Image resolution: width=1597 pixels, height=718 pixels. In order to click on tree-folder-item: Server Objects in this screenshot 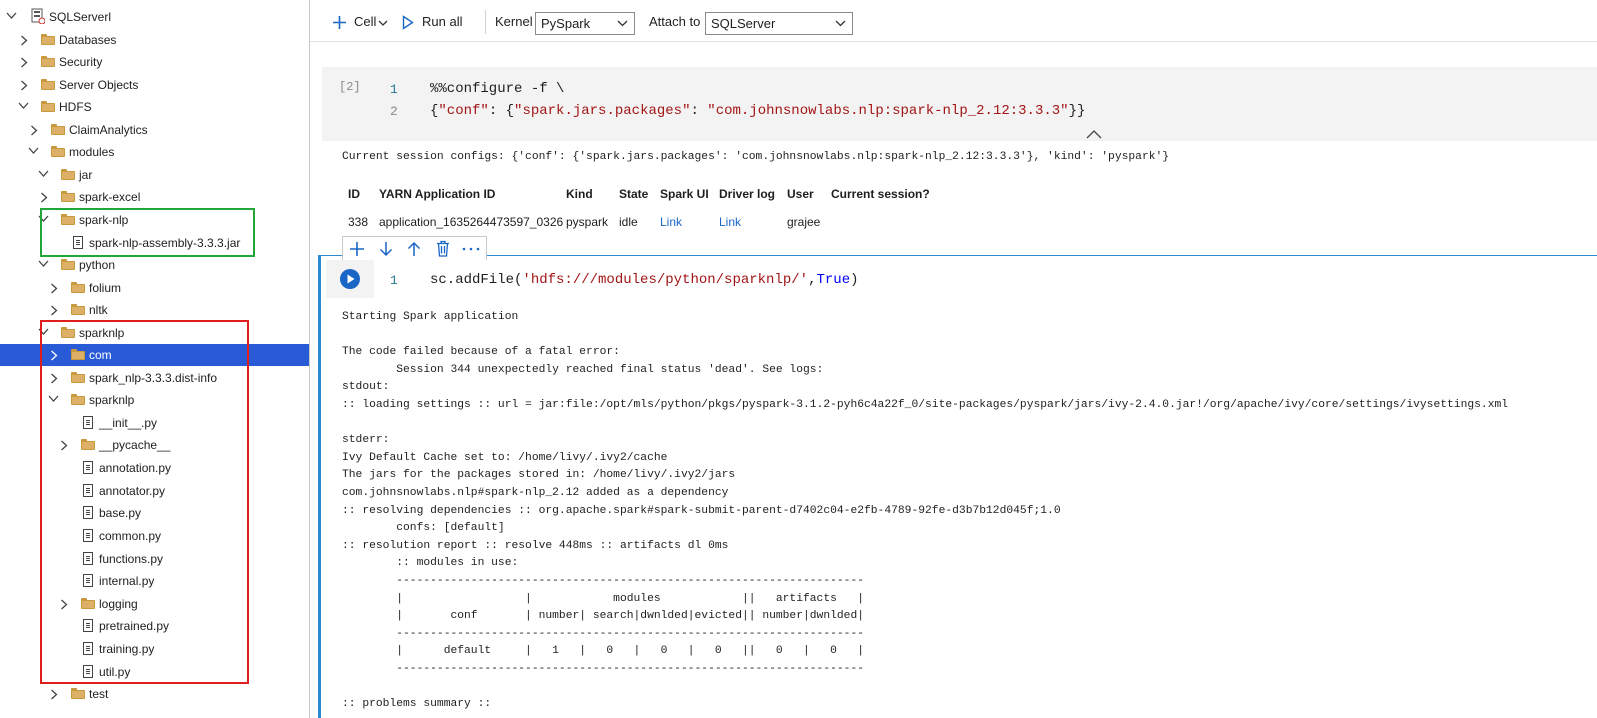, I will do `click(154, 85)`.